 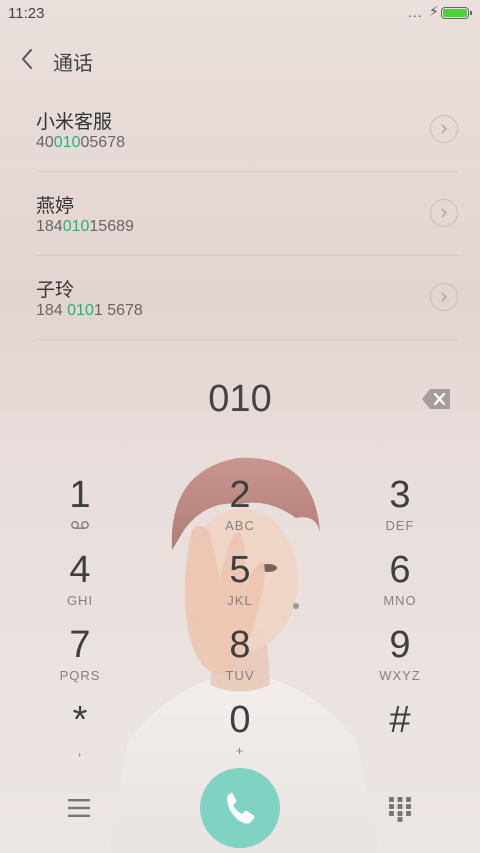 I want to click on back-arrow-icon, so click(x=29, y=59).